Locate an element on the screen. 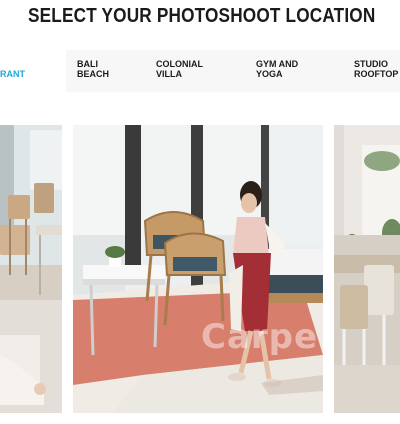 The image size is (400, 424). studio-photo-image is located at coordinates (367, 269).